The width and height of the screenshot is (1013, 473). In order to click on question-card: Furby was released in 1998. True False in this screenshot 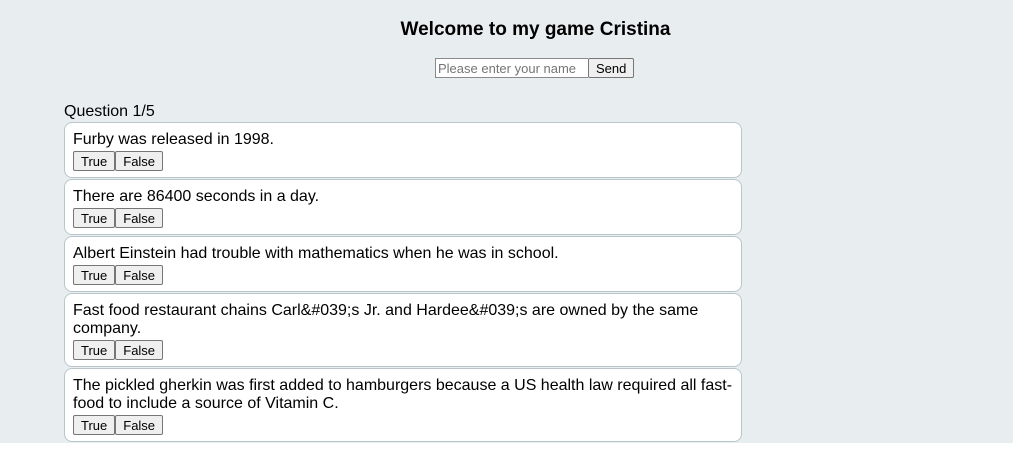, I will do `click(403, 150)`.